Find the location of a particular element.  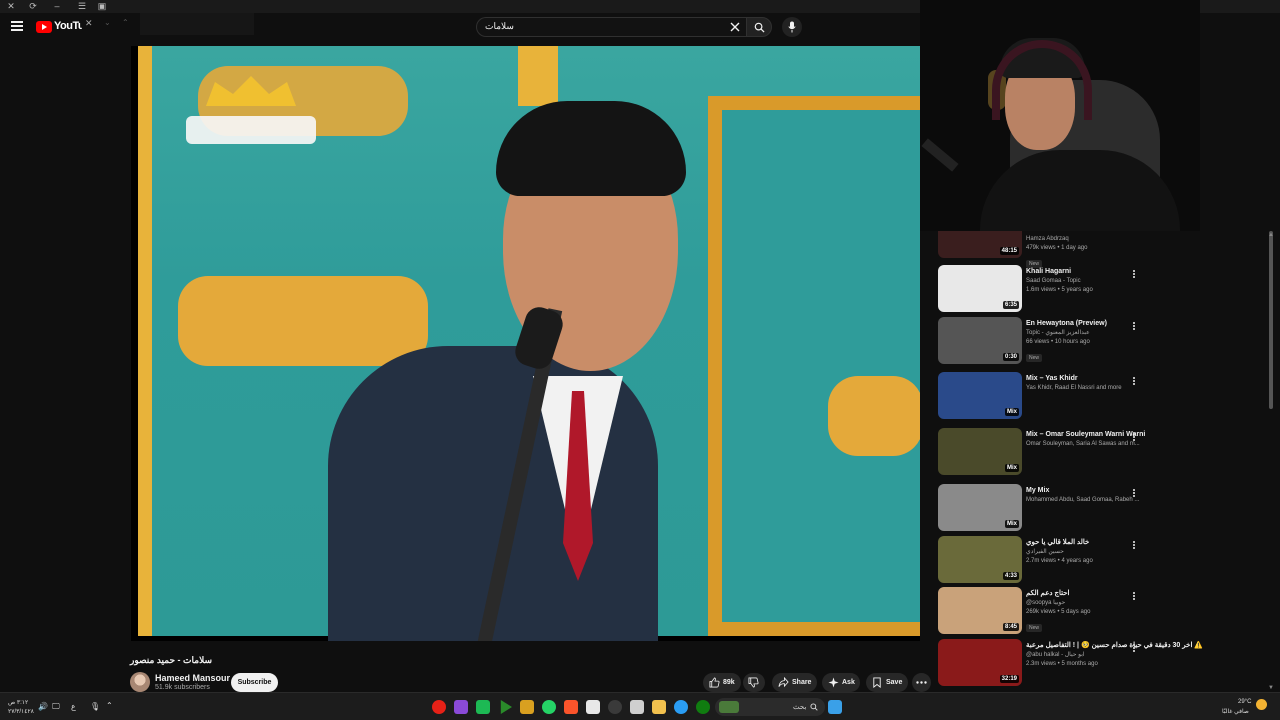

edge-browser-icon is located at coordinates (681, 707).